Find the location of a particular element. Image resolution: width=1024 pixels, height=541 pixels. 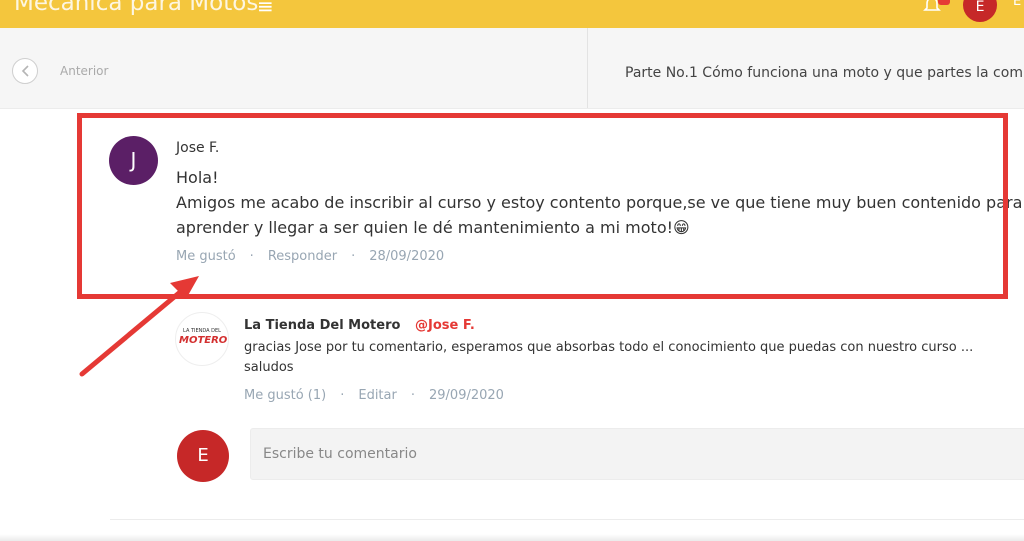

store-logo: LA TIENDA DEL MOTERO is located at coordinates (202, 339).